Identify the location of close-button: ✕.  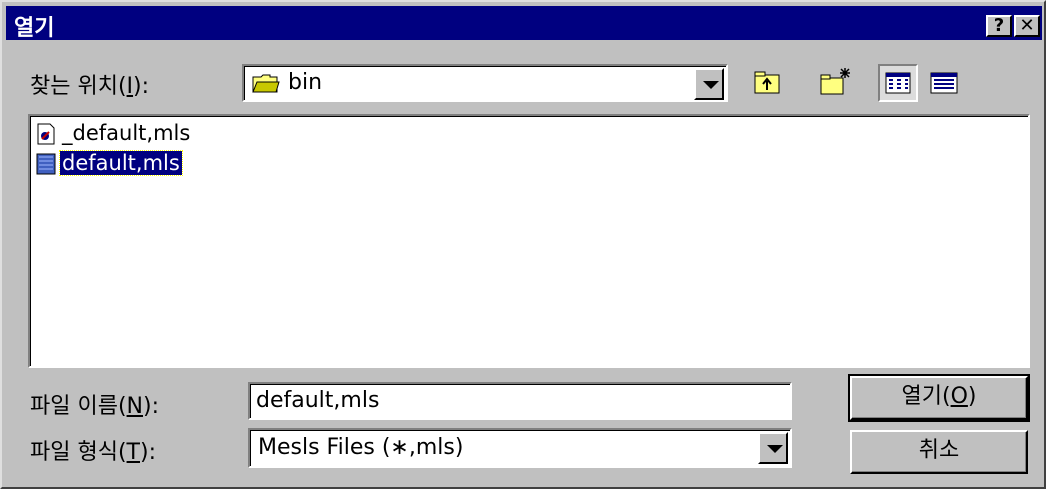
(1027, 26).